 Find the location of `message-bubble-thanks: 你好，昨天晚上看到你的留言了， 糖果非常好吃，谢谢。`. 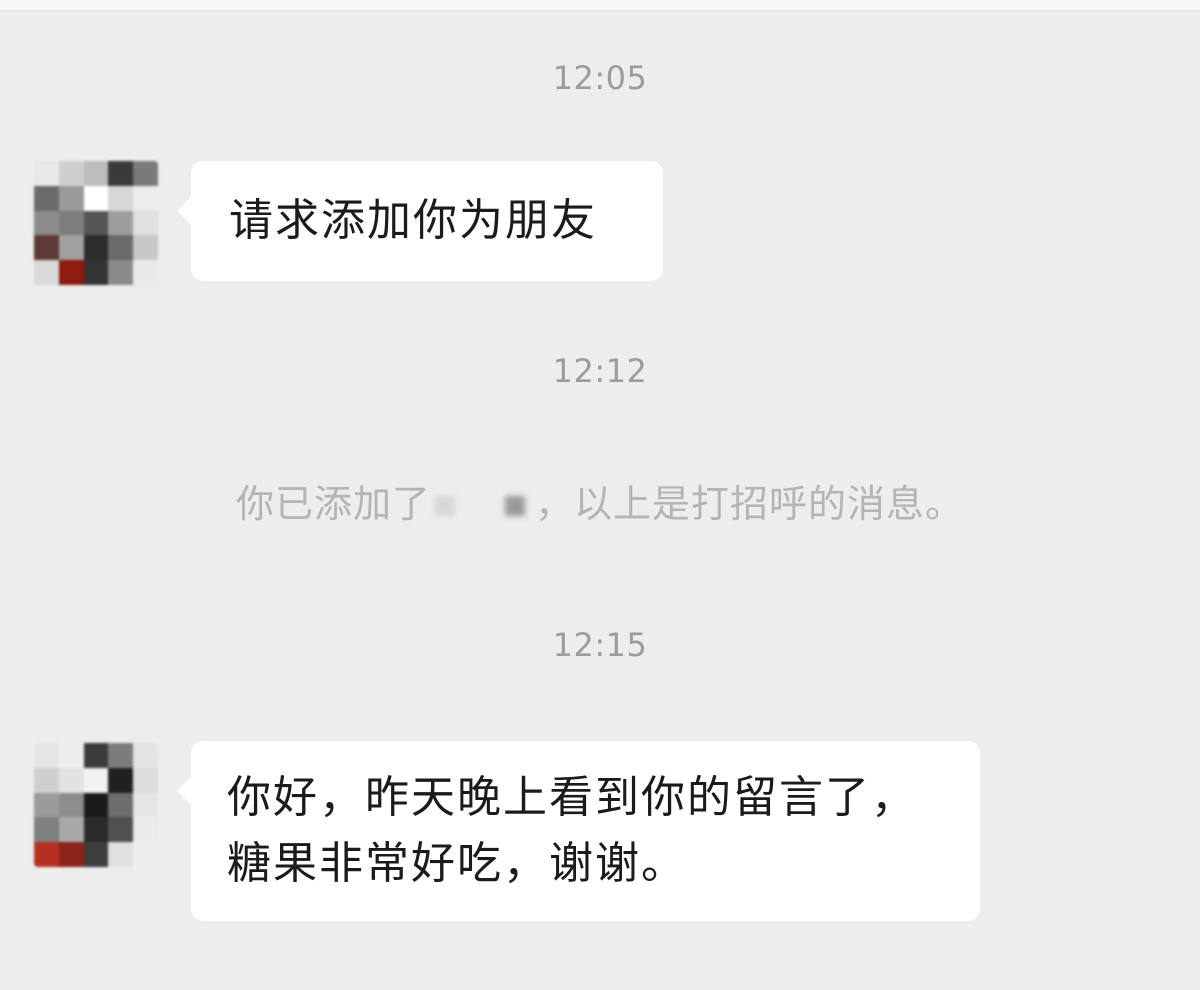

message-bubble-thanks: 你好，昨天晚上看到你的留言了， 糖果非常好吃，谢谢。 is located at coordinates (578, 831).